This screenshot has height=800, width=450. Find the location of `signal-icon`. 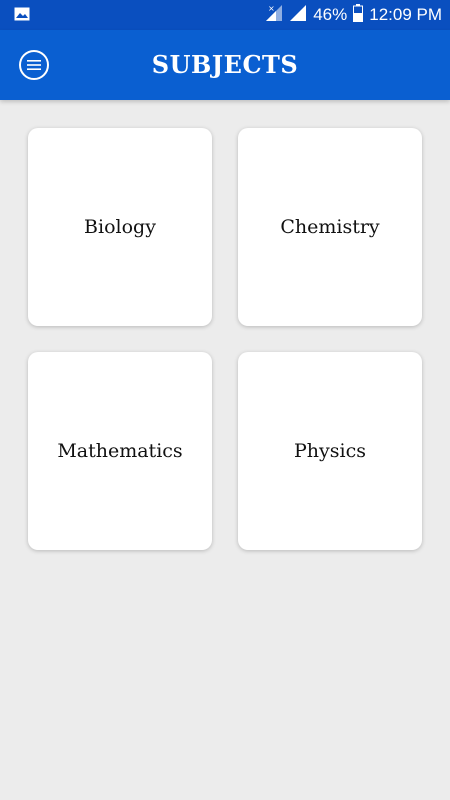

signal-icon is located at coordinates (298, 15).